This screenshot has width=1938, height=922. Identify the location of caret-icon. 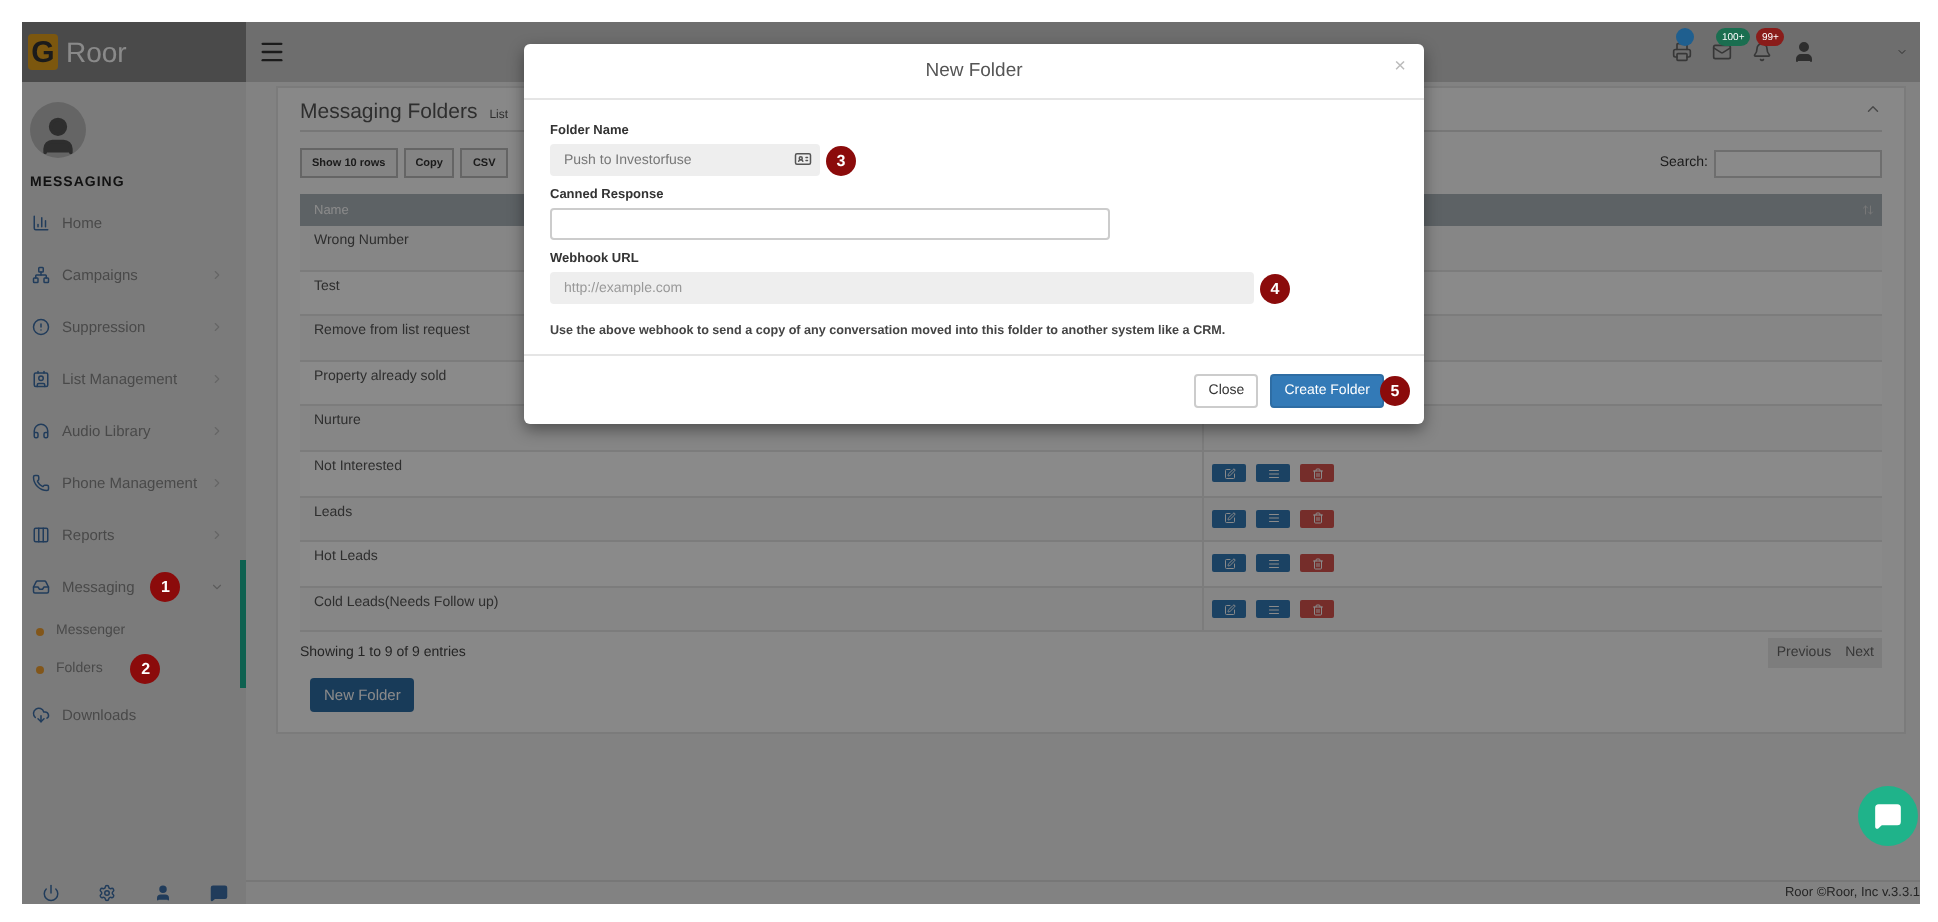
(1902, 52).